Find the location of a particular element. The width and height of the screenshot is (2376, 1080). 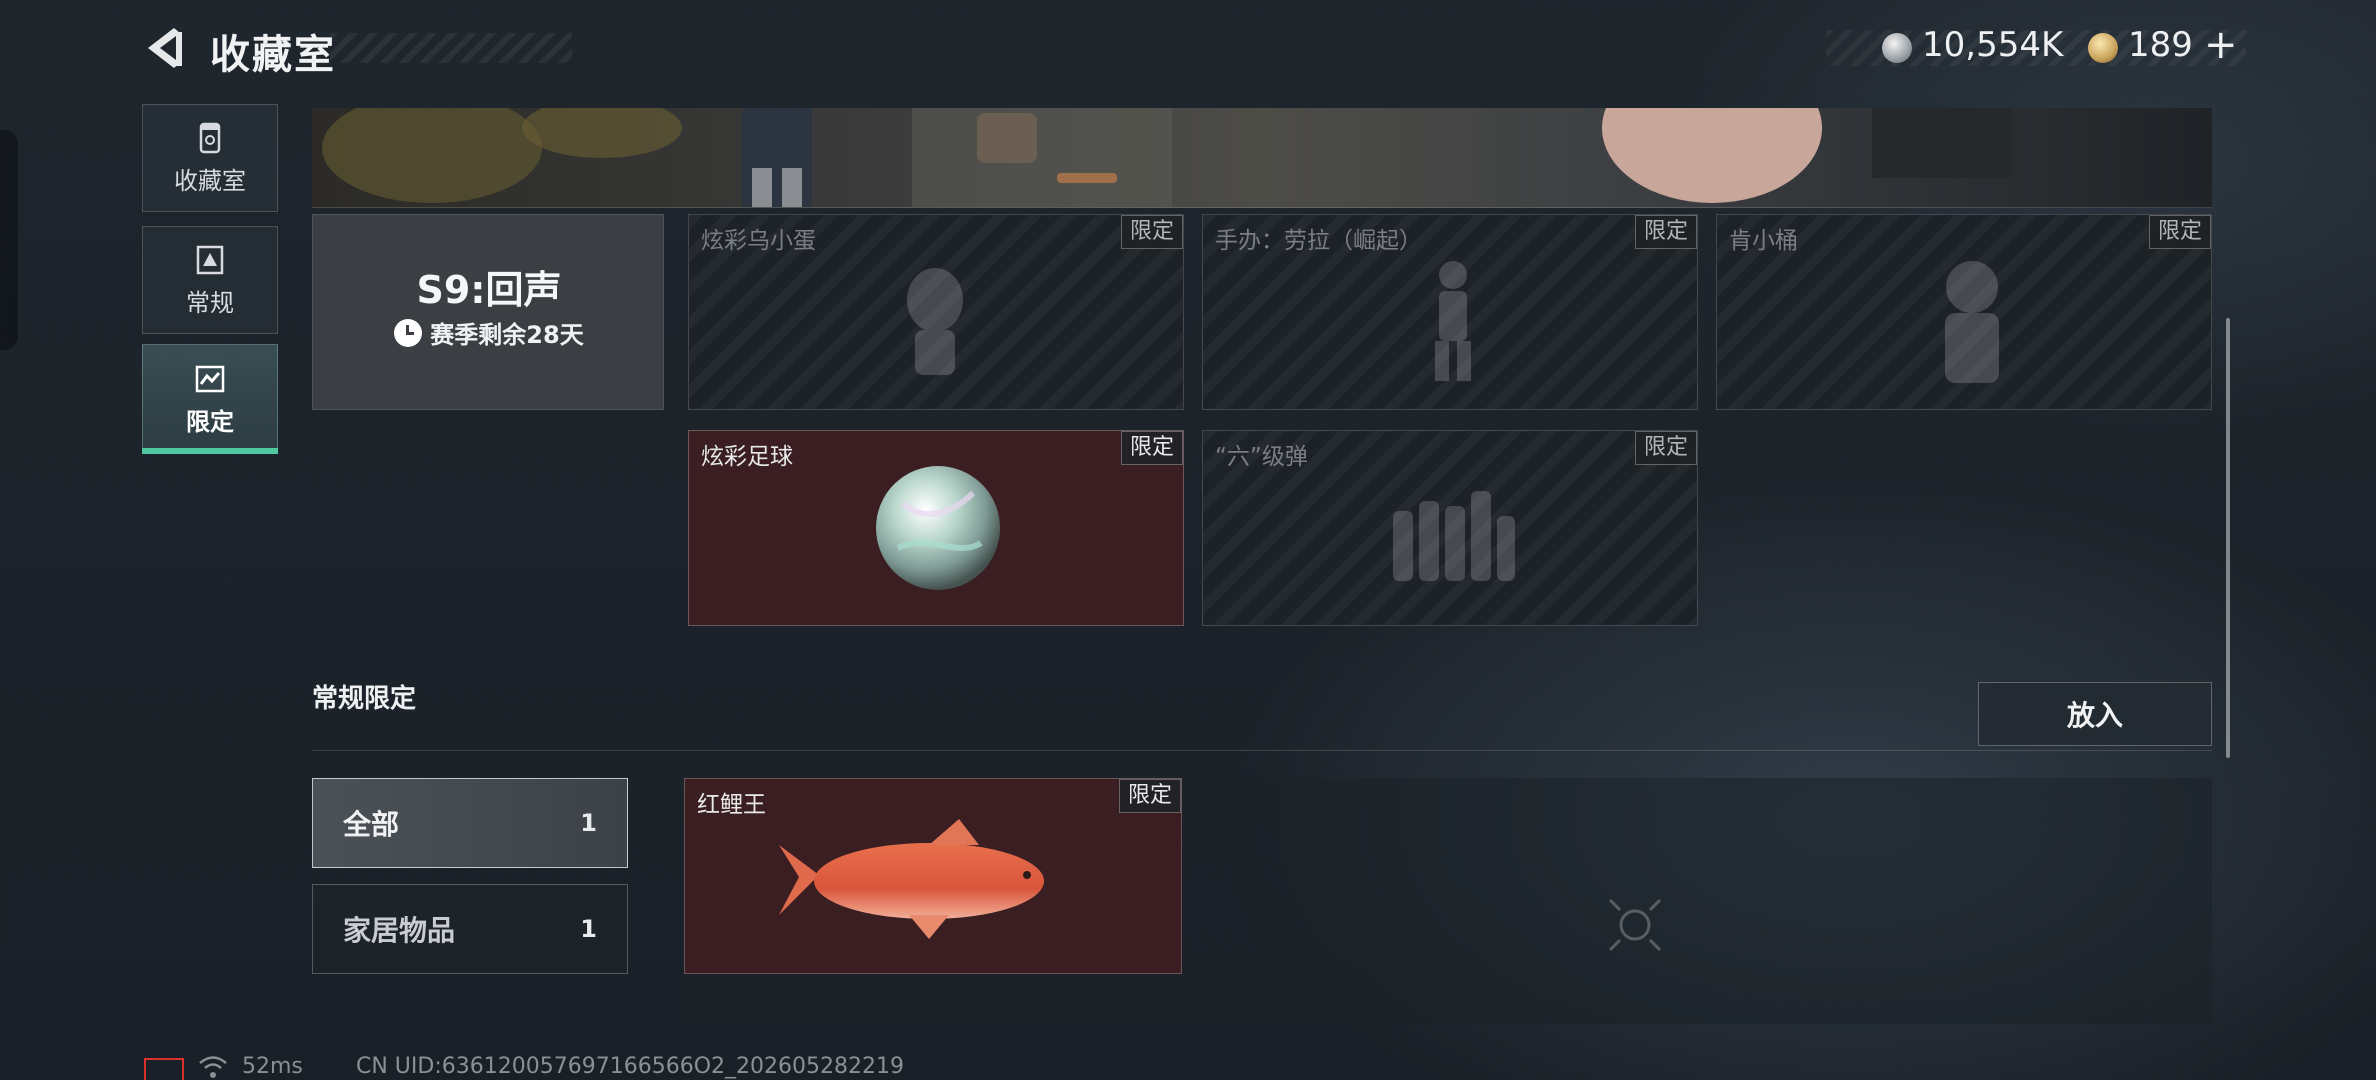

place-button: 放入 is located at coordinates (2095, 714).